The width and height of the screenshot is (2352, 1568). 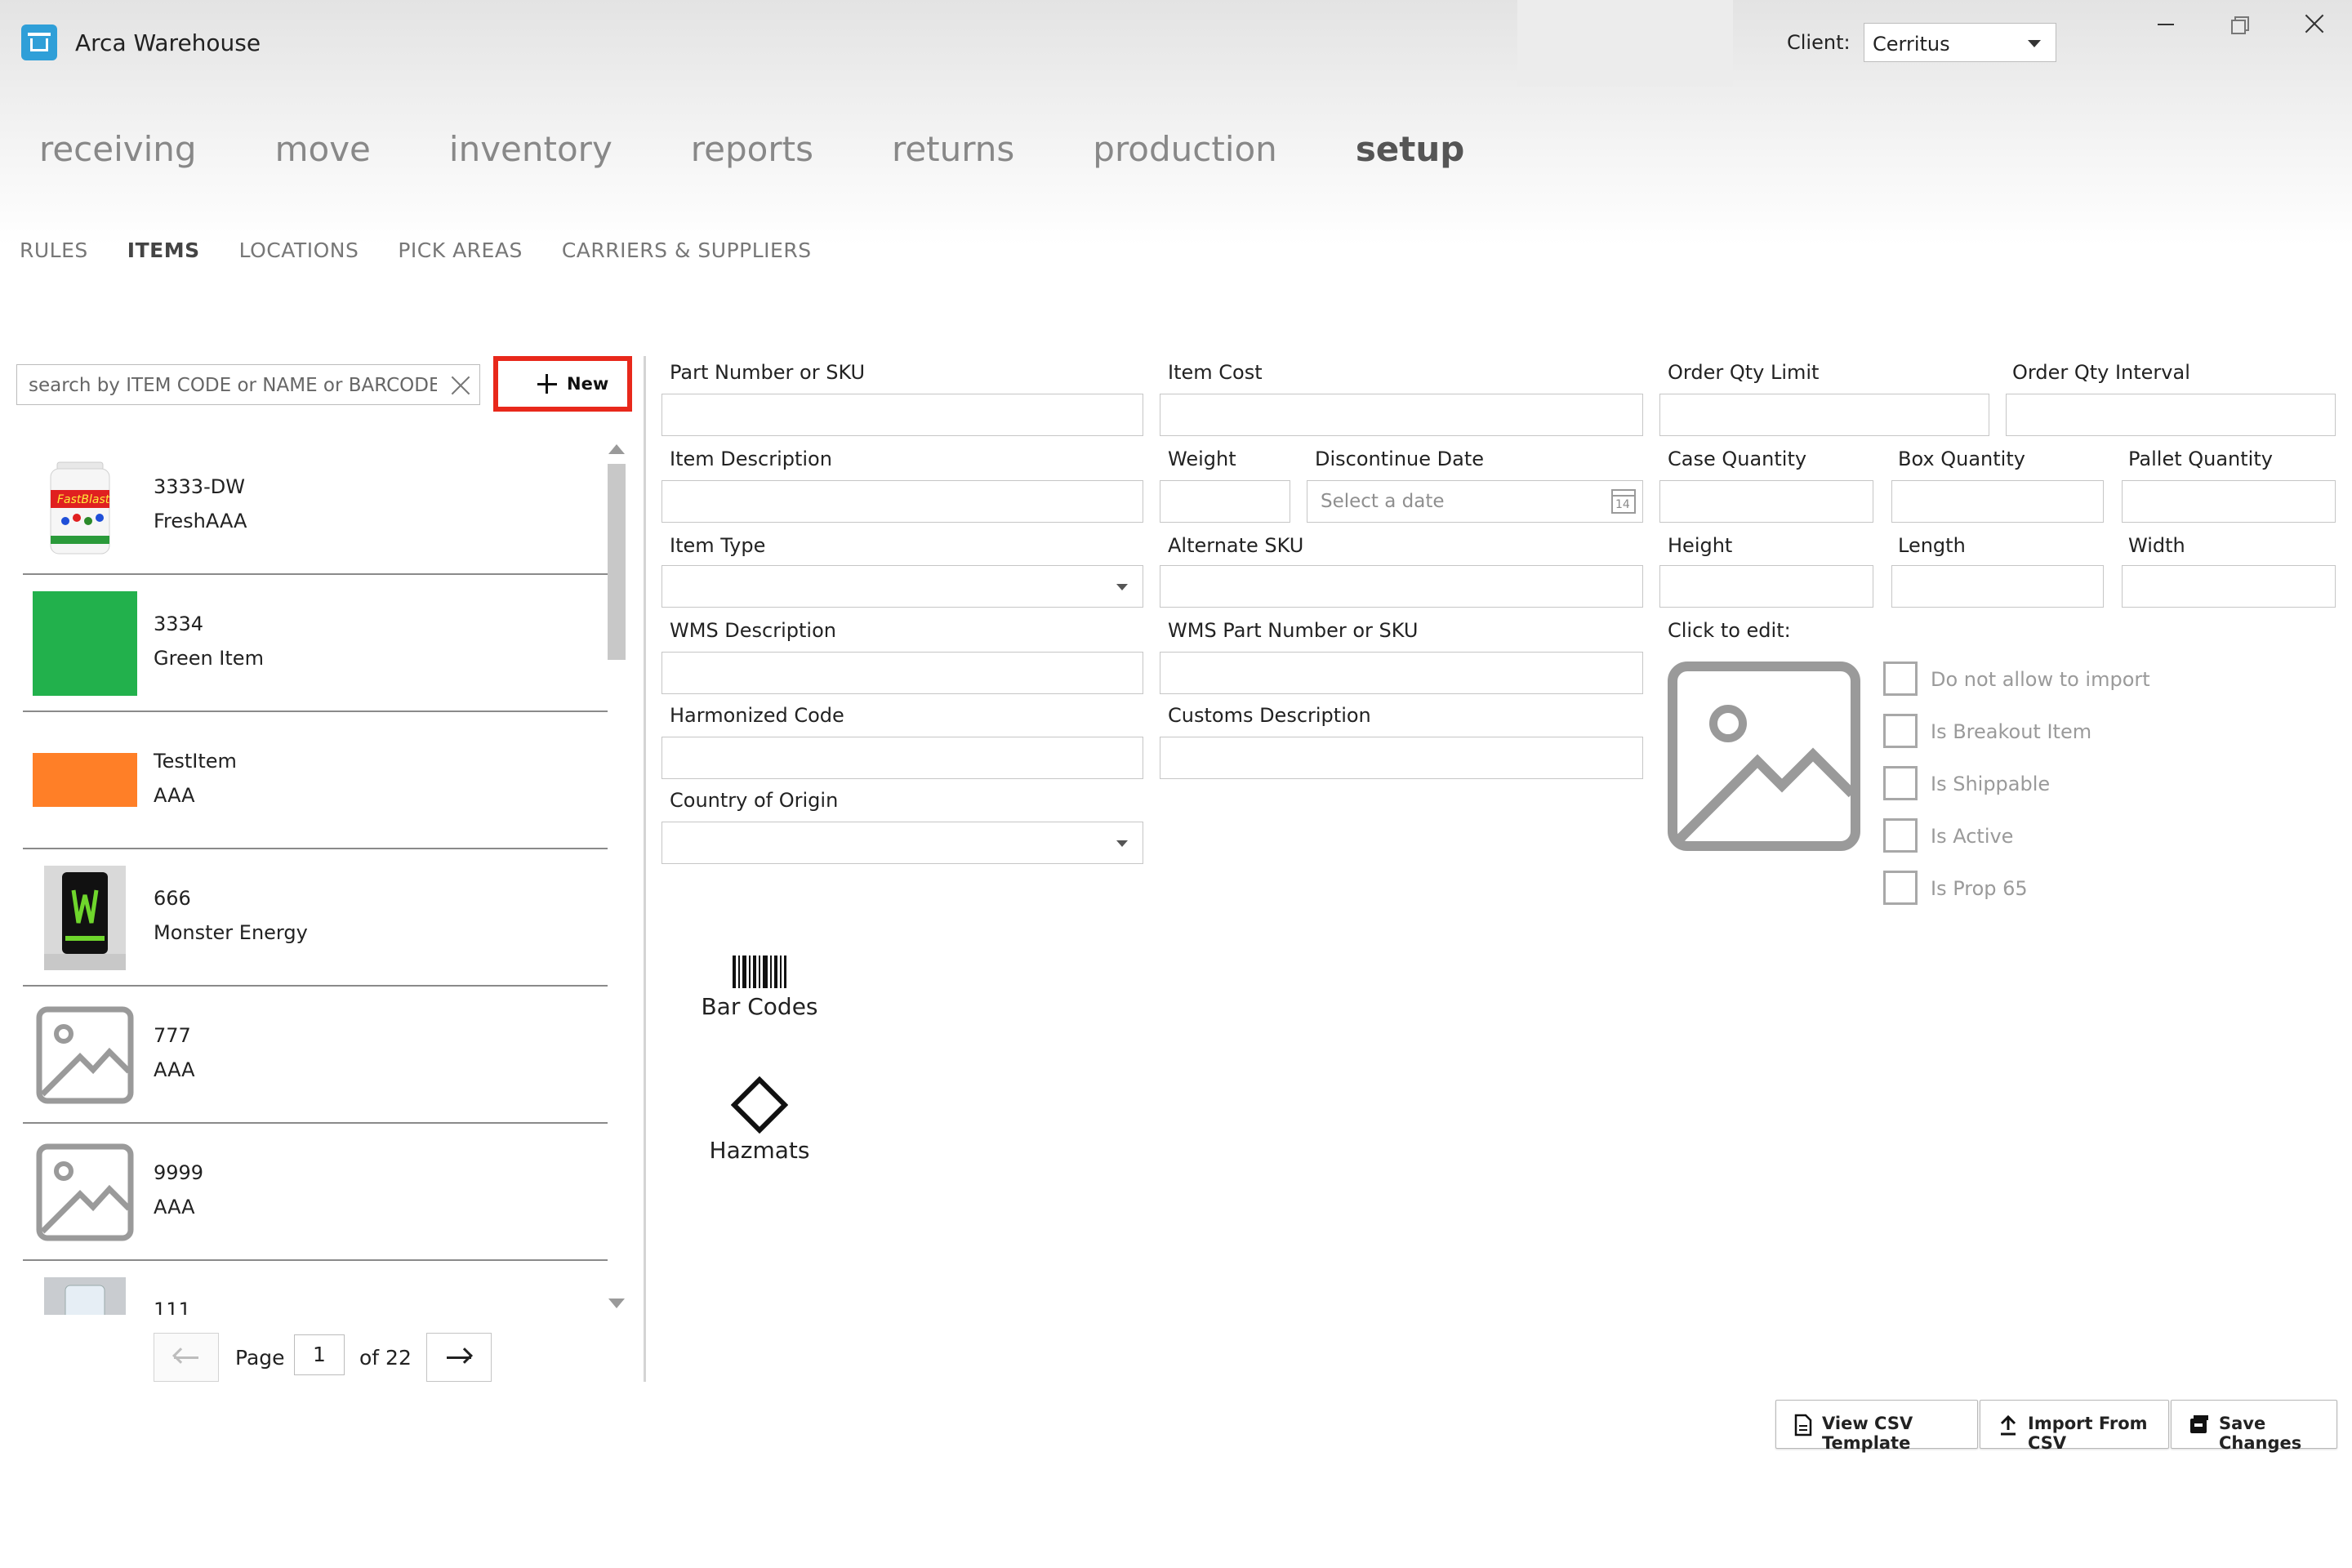 What do you see at coordinates (1991, 784) in the screenshot?
I see `checkbox-label: Is Shippable` at bounding box center [1991, 784].